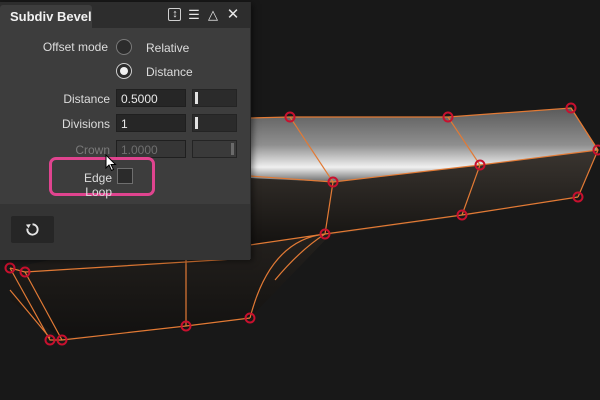 Image resolution: width=600 pixels, height=400 pixels. I want to click on mouse-cursor-icon, so click(111, 163).